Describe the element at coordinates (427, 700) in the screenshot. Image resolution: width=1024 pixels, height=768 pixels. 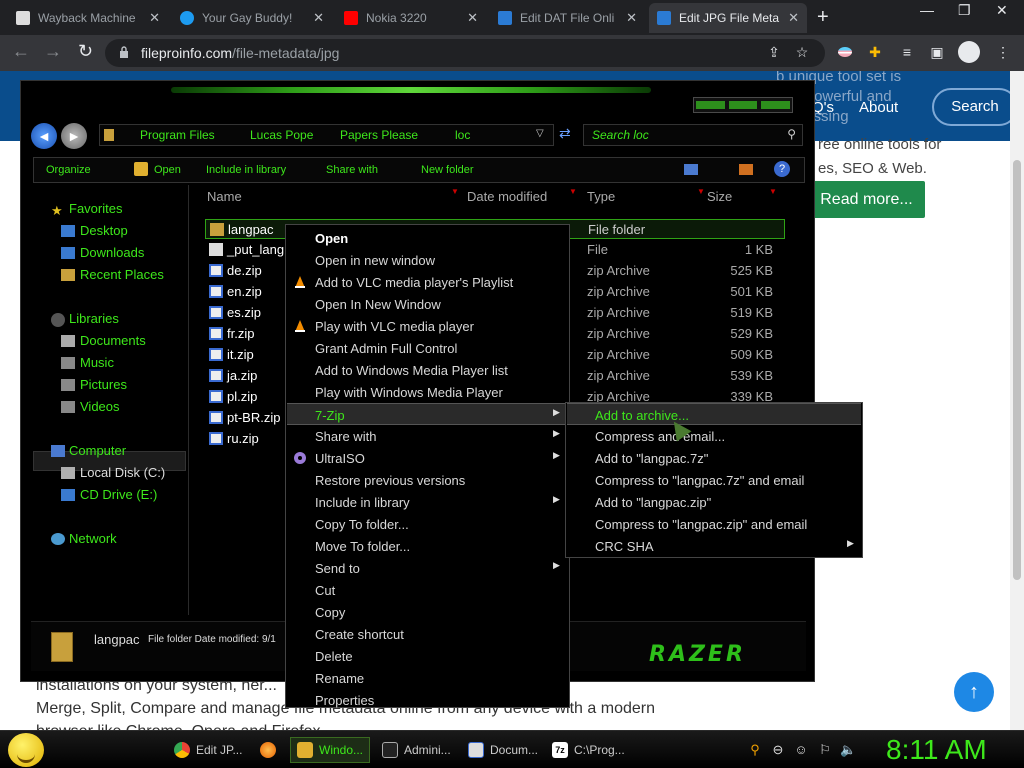
I see `menu-item-properties: Properties` at that location.